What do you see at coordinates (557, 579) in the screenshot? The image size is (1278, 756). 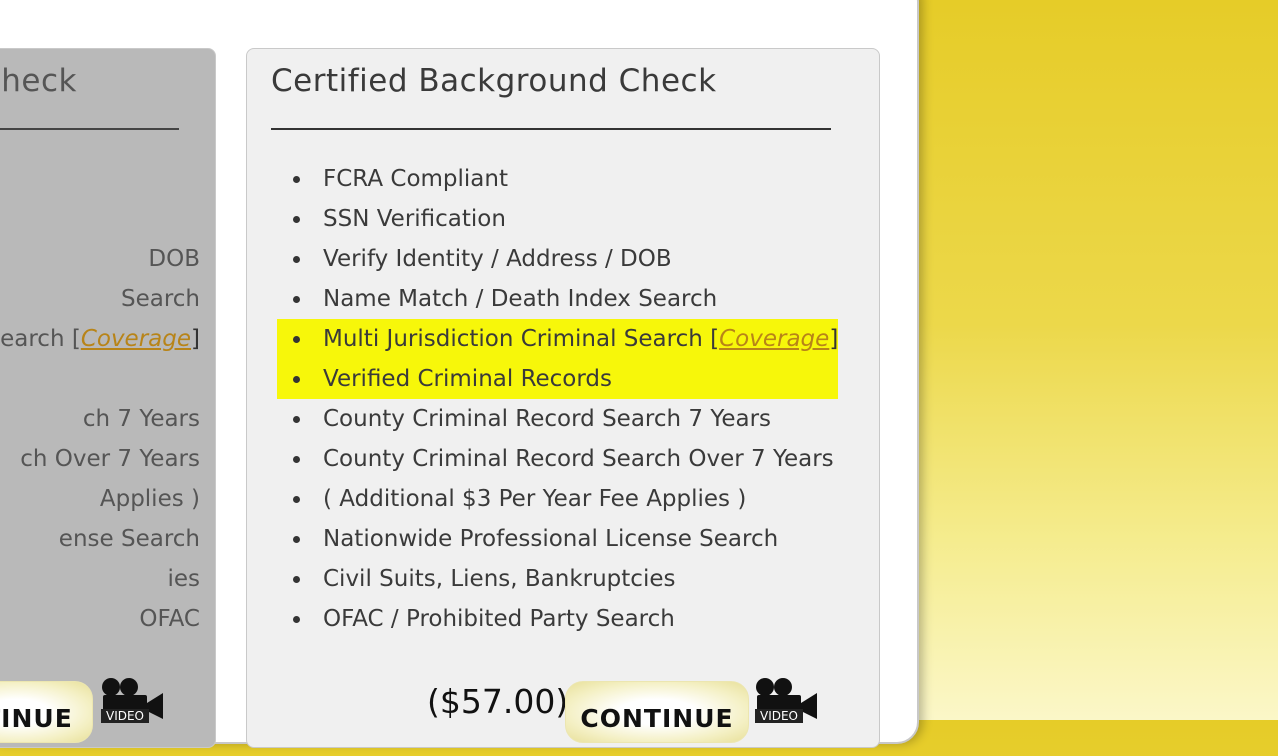 I see `feature-item: Civil Suits, Liens, Bankruptcies` at bounding box center [557, 579].